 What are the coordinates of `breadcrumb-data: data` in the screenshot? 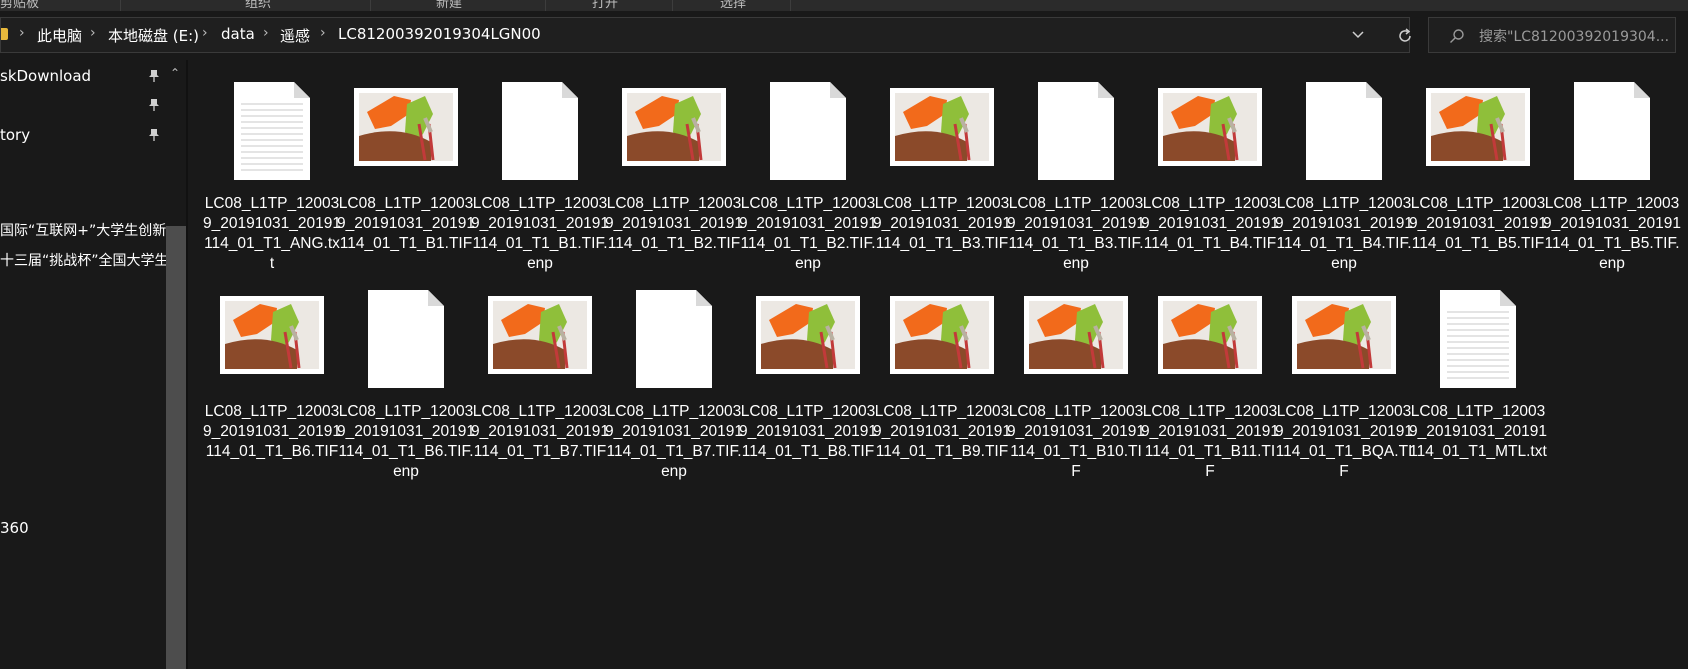 It's located at (238, 34).